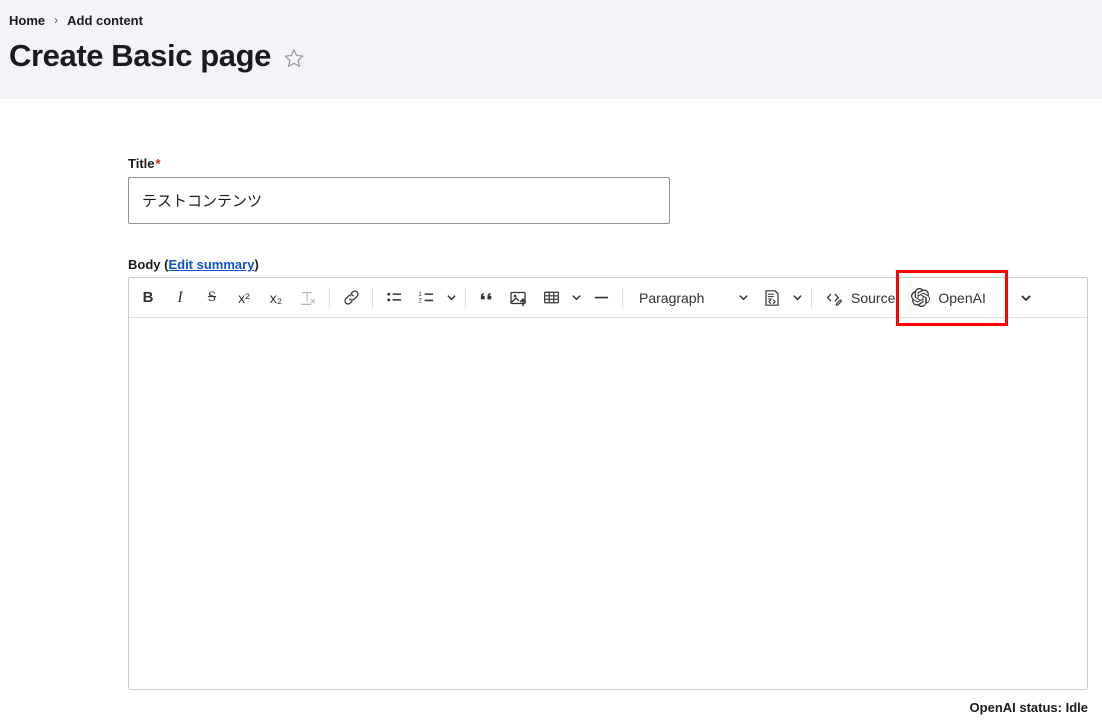 The image size is (1102, 724). Describe the element at coordinates (211, 264) in the screenshot. I see `edit-summary-link: Edit summary` at that location.